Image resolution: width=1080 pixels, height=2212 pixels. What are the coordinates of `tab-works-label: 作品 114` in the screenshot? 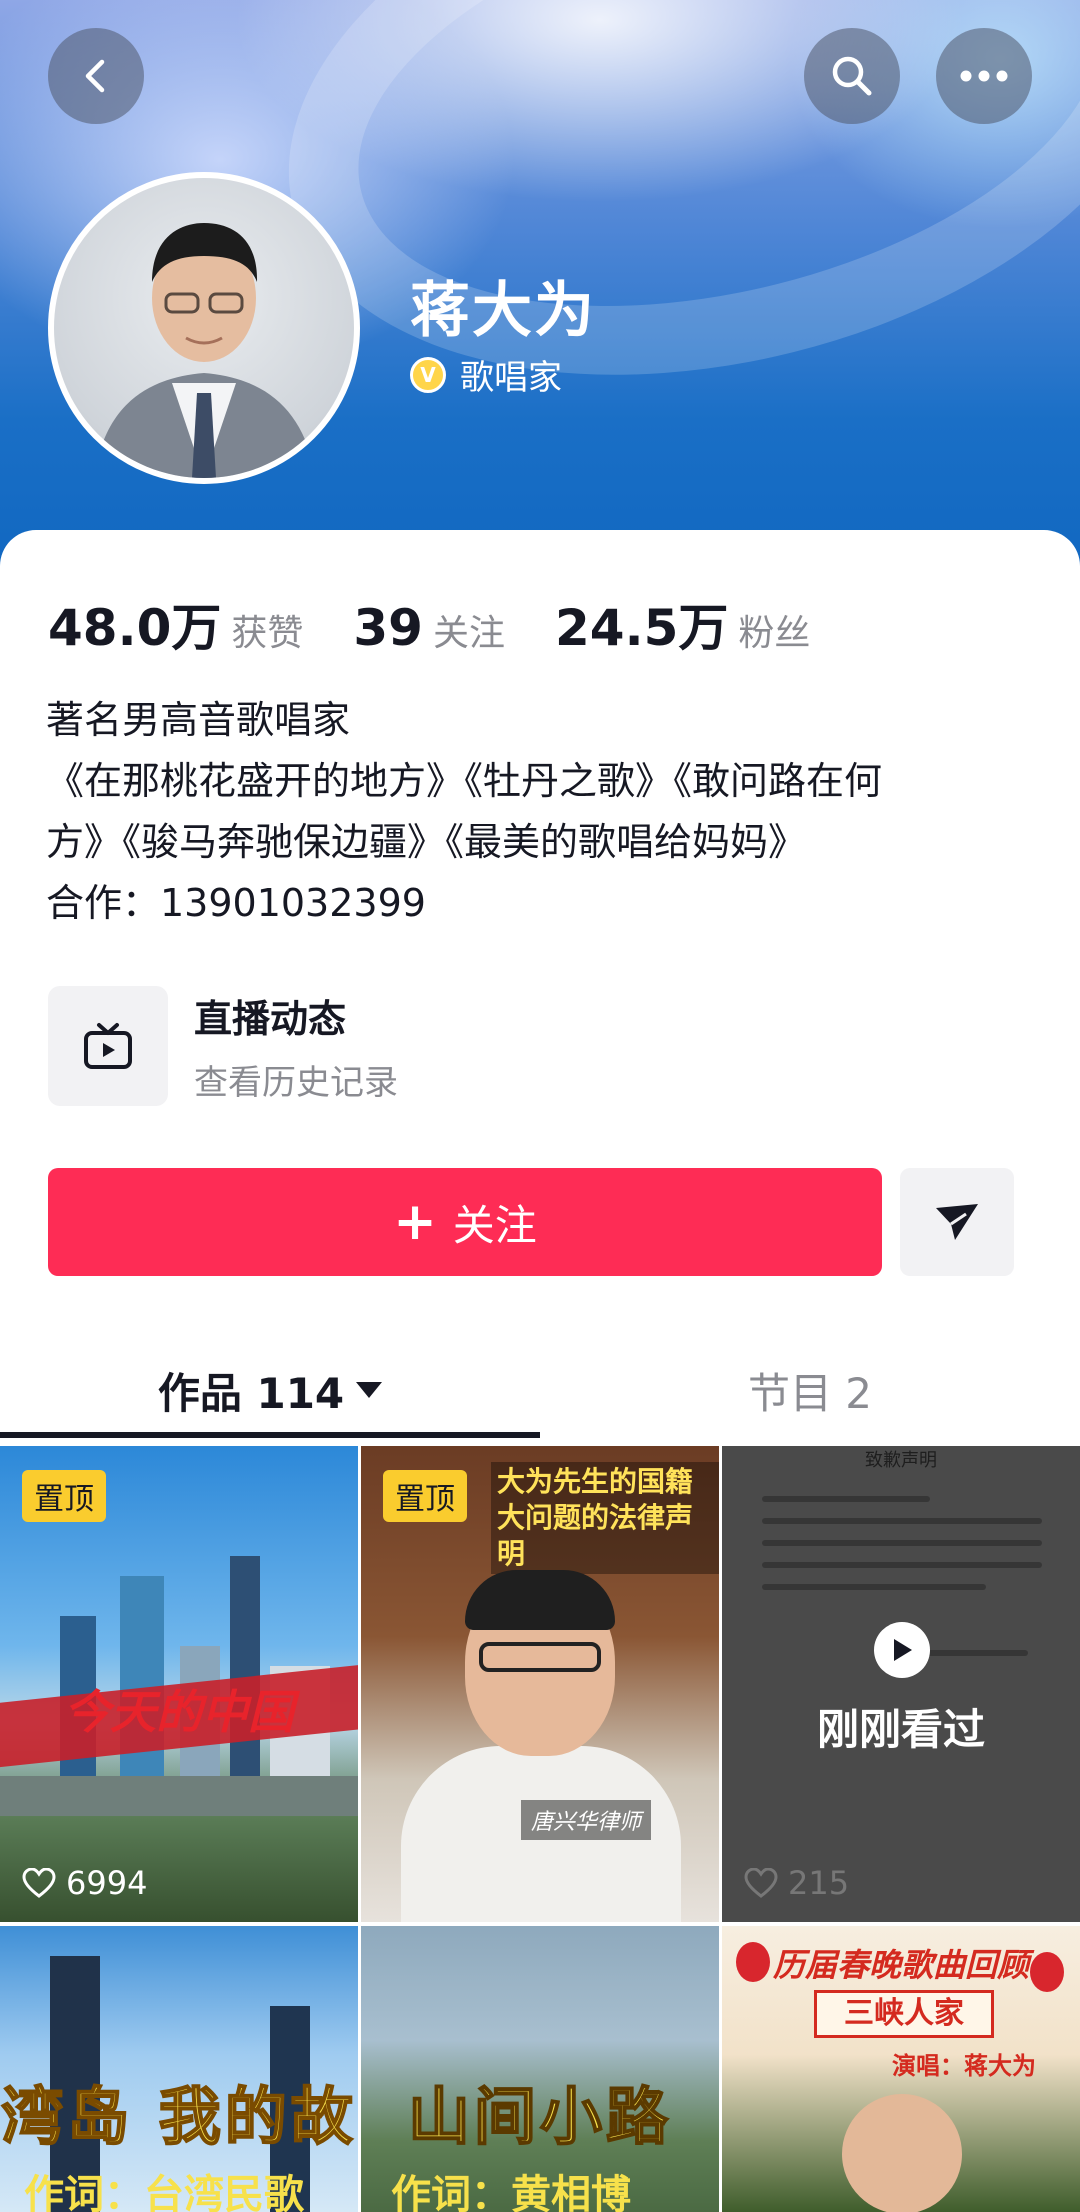 It's located at (251, 1393).